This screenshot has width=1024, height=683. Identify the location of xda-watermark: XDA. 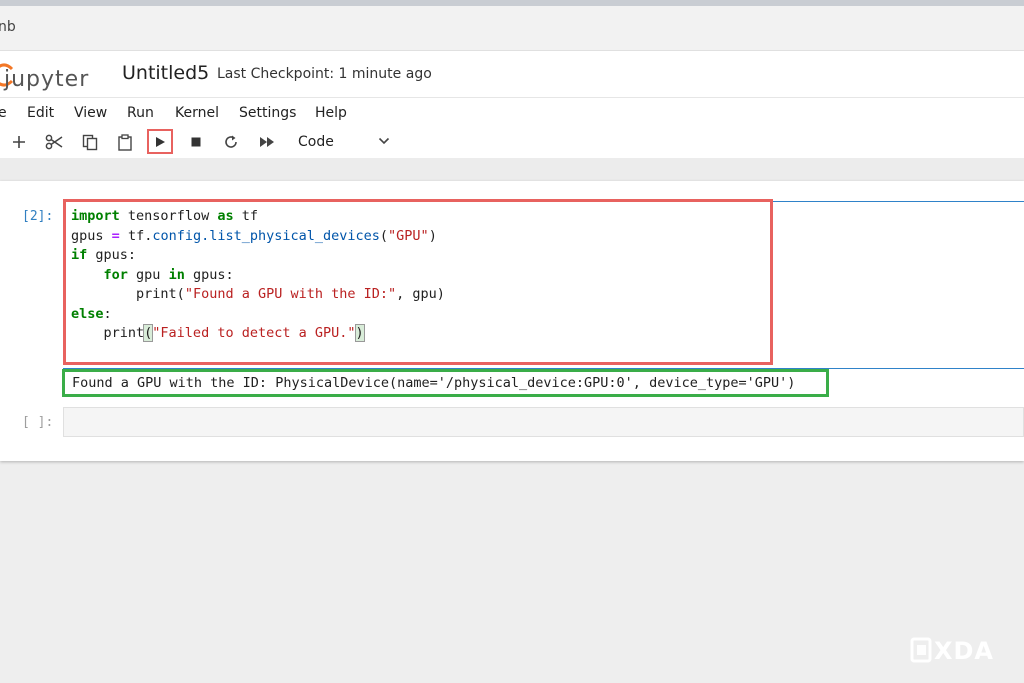
(960, 651).